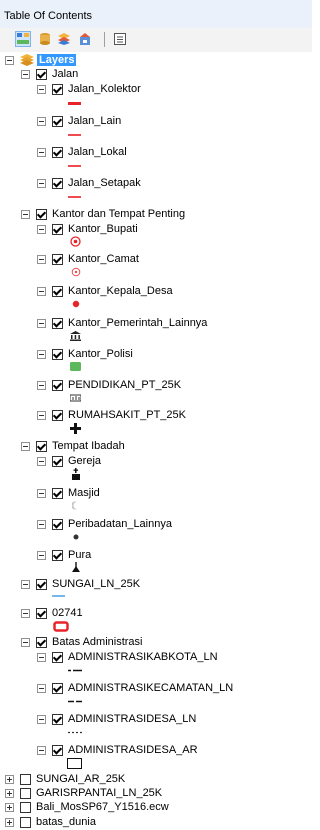  I want to click on layer-batas-dunia: batas_dunia, so click(50, 822).